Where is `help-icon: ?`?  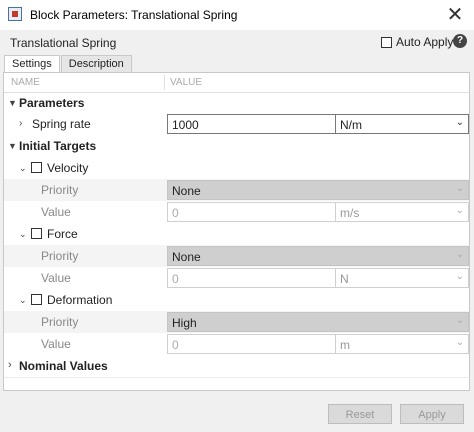
help-icon: ? is located at coordinates (460, 41).